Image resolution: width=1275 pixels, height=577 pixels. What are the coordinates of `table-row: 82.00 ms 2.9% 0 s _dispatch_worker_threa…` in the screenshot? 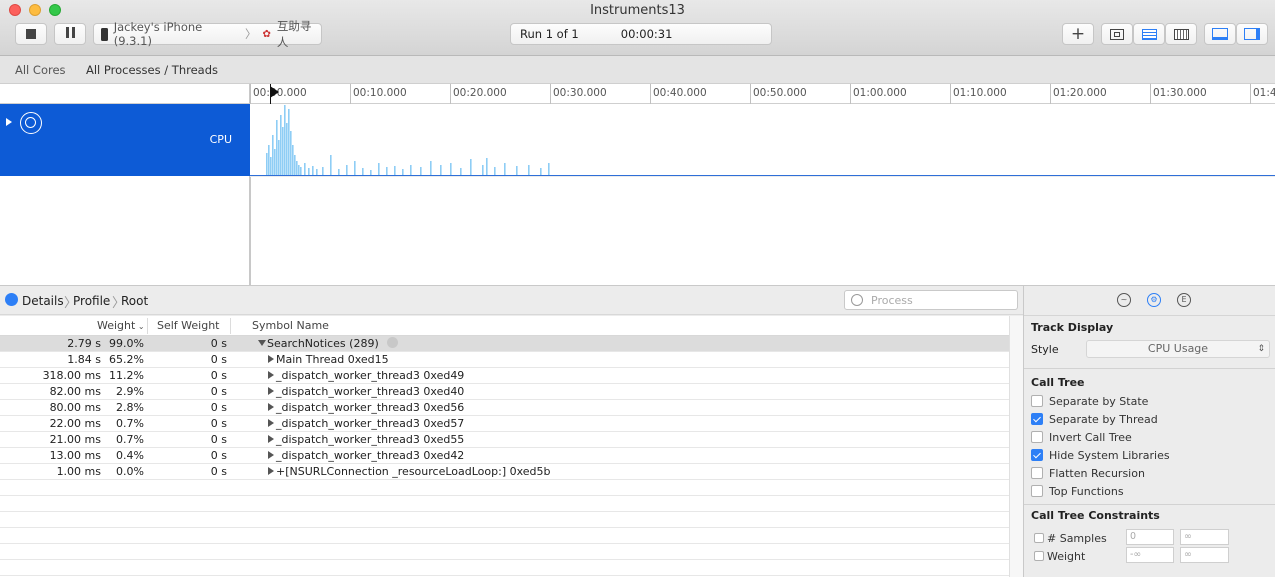 It's located at (504, 392).